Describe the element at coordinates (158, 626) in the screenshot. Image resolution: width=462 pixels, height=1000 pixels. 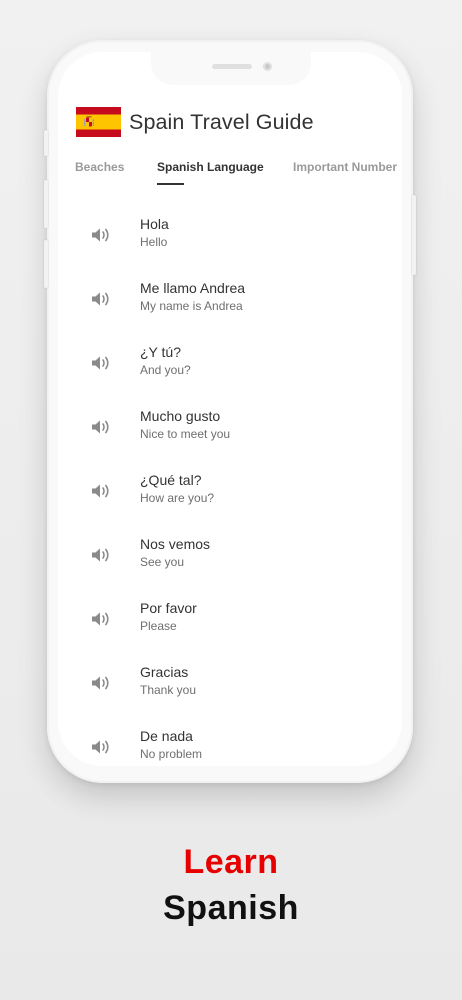
I see `phrase-english: Please` at that location.